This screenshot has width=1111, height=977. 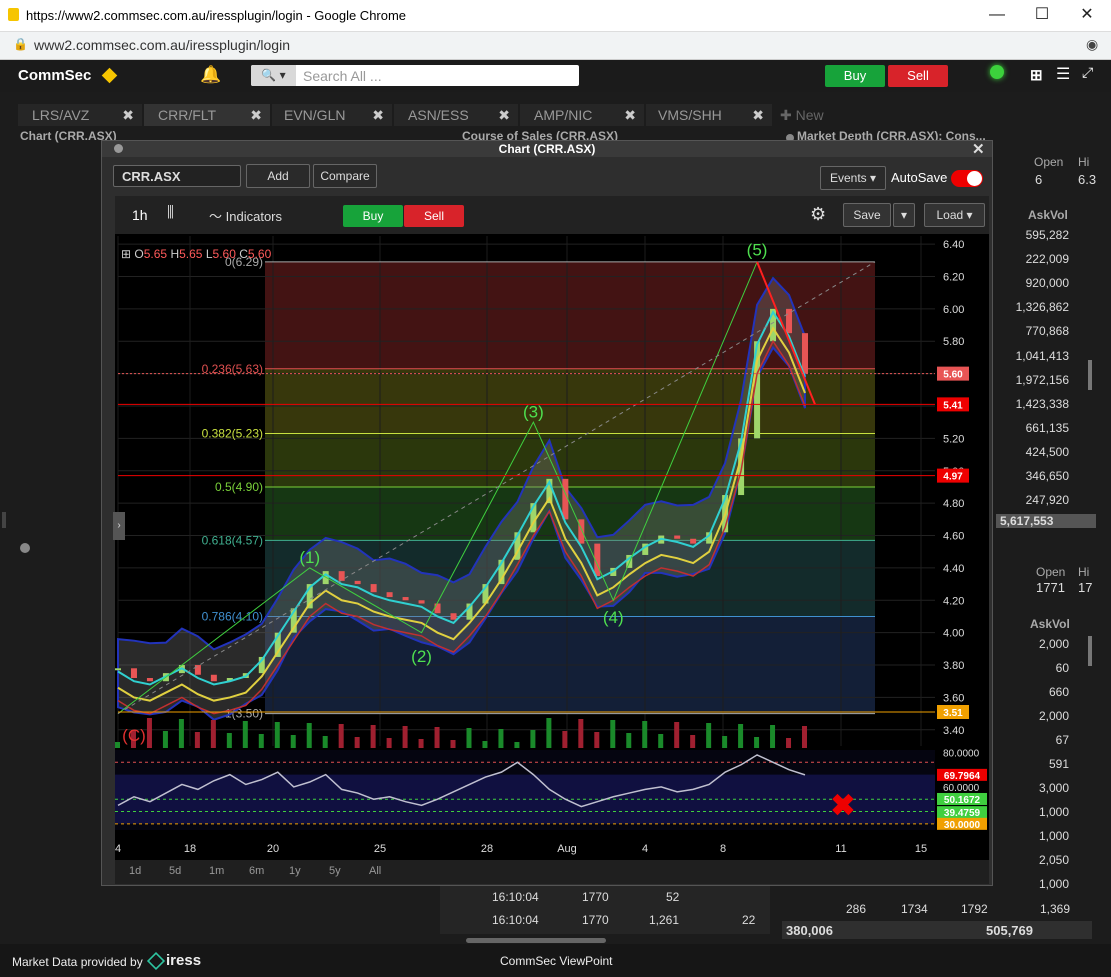 I want to click on tab-crr-flt: CRR/FLT ✖, so click(x=207, y=115).